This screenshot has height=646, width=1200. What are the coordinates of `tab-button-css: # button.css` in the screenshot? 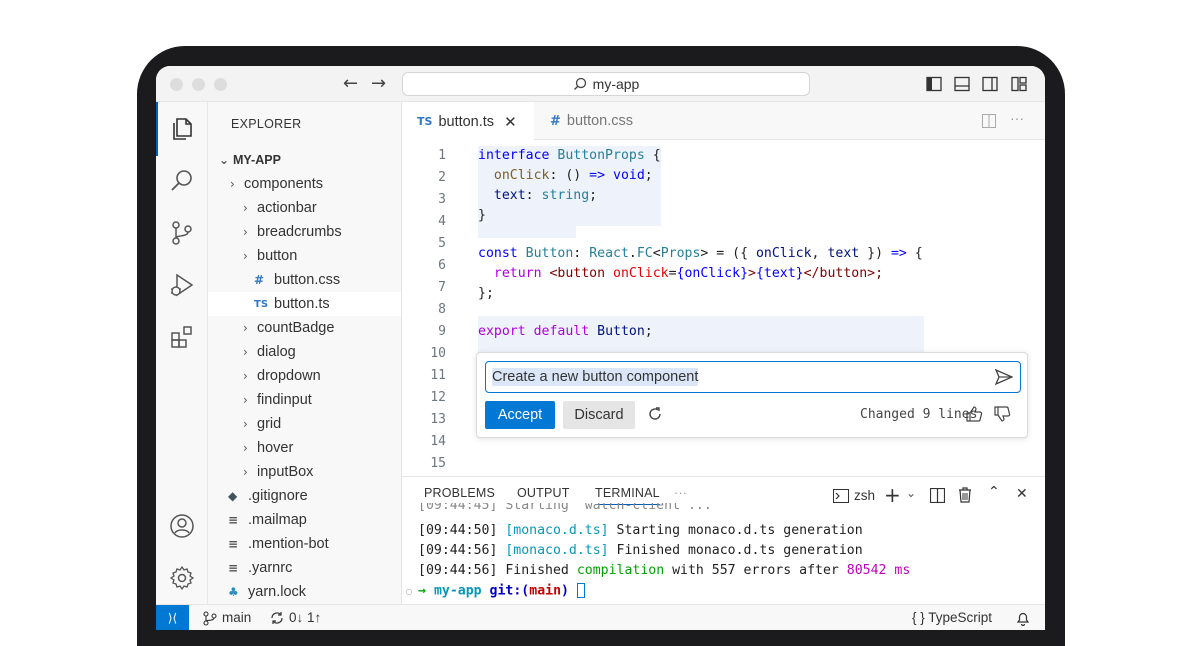 It's located at (595, 121).